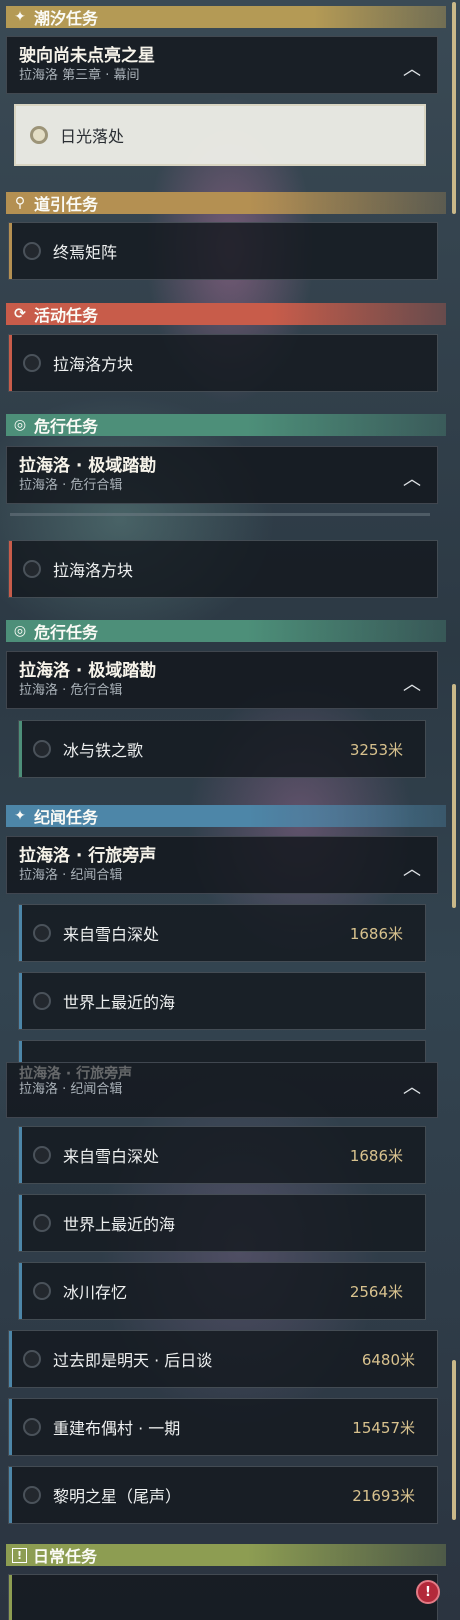  Describe the element at coordinates (79, 75) in the screenshot. I see `group-subtitle: 拉海洛 第三章 · 幕间` at that location.